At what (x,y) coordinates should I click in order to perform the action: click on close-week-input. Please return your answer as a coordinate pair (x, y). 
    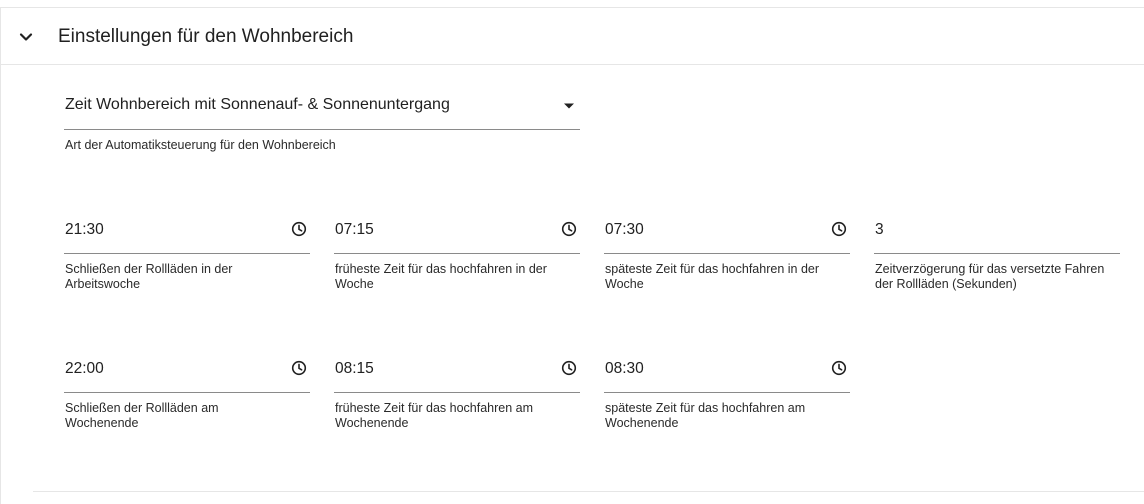
    Looking at the image, I should click on (164, 230).